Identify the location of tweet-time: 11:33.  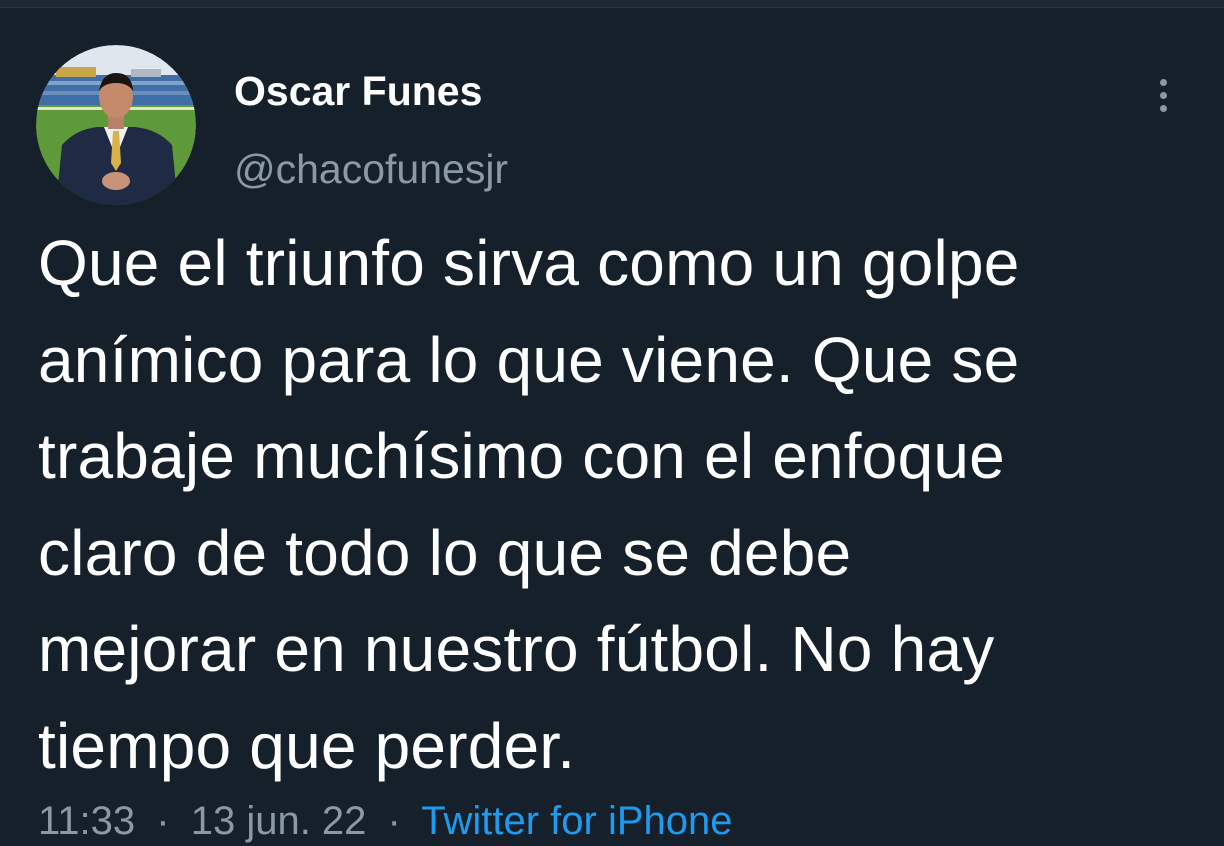
(86, 821).